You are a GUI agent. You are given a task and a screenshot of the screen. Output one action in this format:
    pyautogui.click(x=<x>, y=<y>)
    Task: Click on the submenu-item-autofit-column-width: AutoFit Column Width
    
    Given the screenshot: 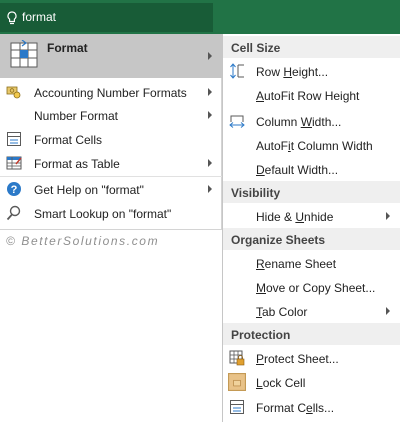 What is the action you would take?
    pyautogui.click(x=311, y=145)
    